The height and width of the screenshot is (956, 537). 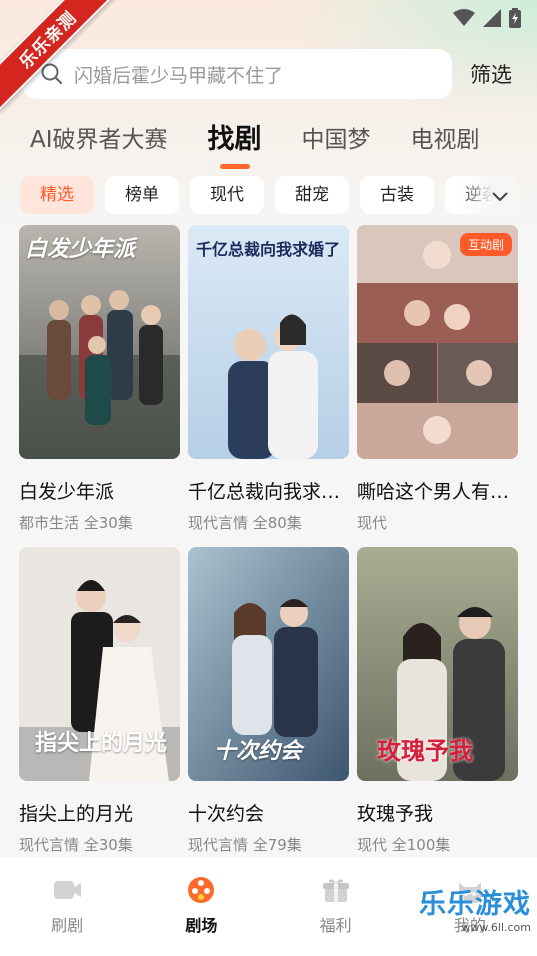 I want to click on nav-label: 刷剧, so click(x=67, y=925).